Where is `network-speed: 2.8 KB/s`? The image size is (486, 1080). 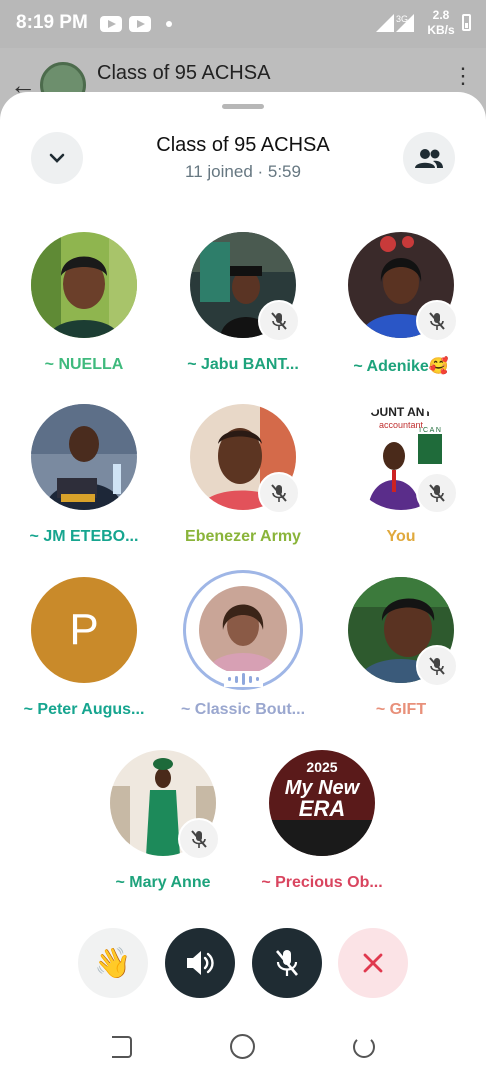
network-speed: 2.8 KB/s is located at coordinates (441, 23).